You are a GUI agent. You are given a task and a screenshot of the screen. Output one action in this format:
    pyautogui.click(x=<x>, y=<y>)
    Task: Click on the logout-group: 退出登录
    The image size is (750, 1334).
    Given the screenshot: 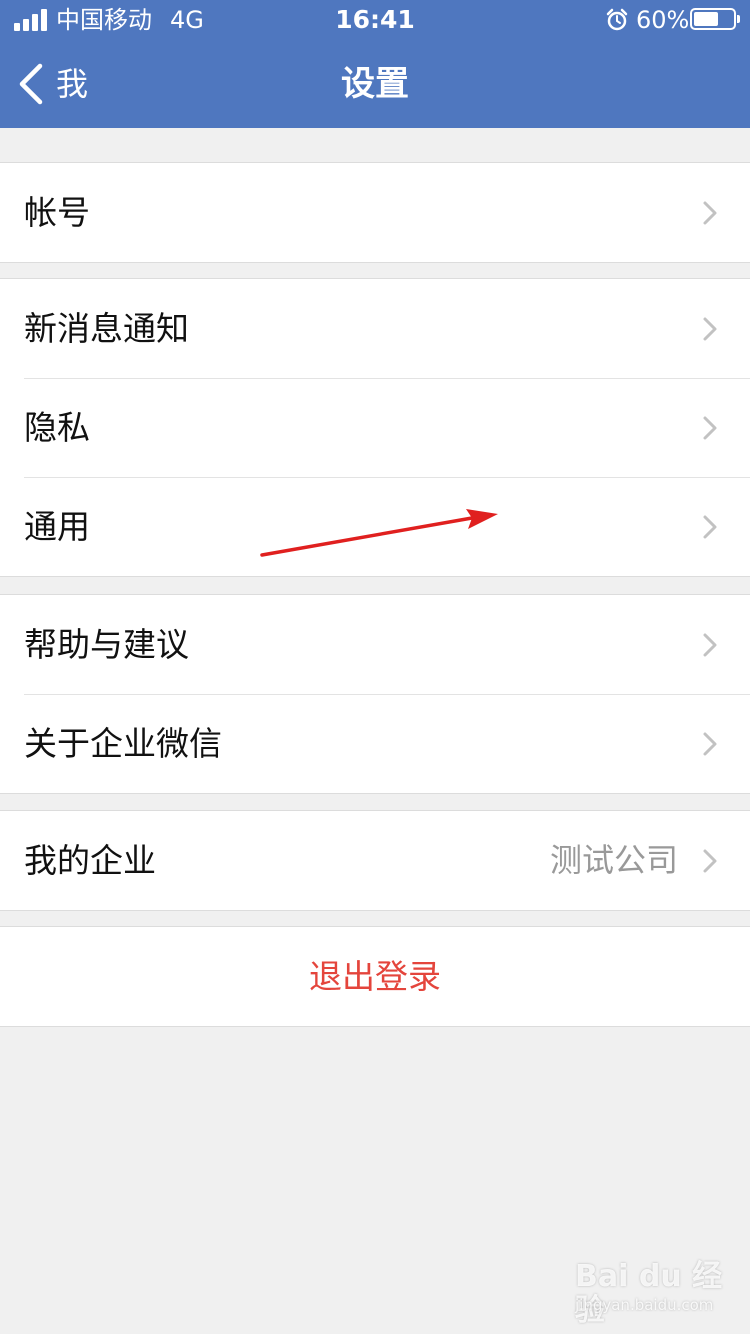 What is the action you would take?
    pyautogui.click(x=375, y=976)
    